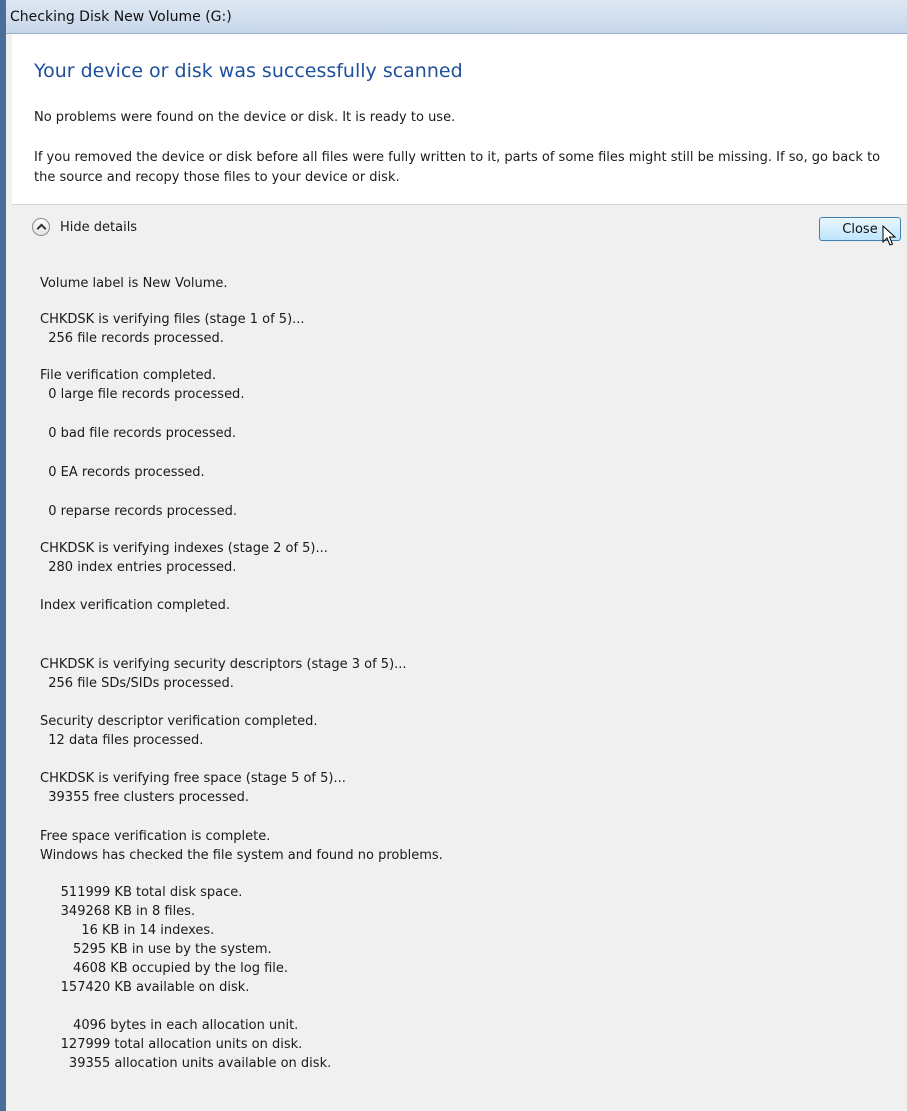  Describe the element at coordinates (138, 567) in the screenshot. I see `log-line: 280 index entries processed.` at that location.